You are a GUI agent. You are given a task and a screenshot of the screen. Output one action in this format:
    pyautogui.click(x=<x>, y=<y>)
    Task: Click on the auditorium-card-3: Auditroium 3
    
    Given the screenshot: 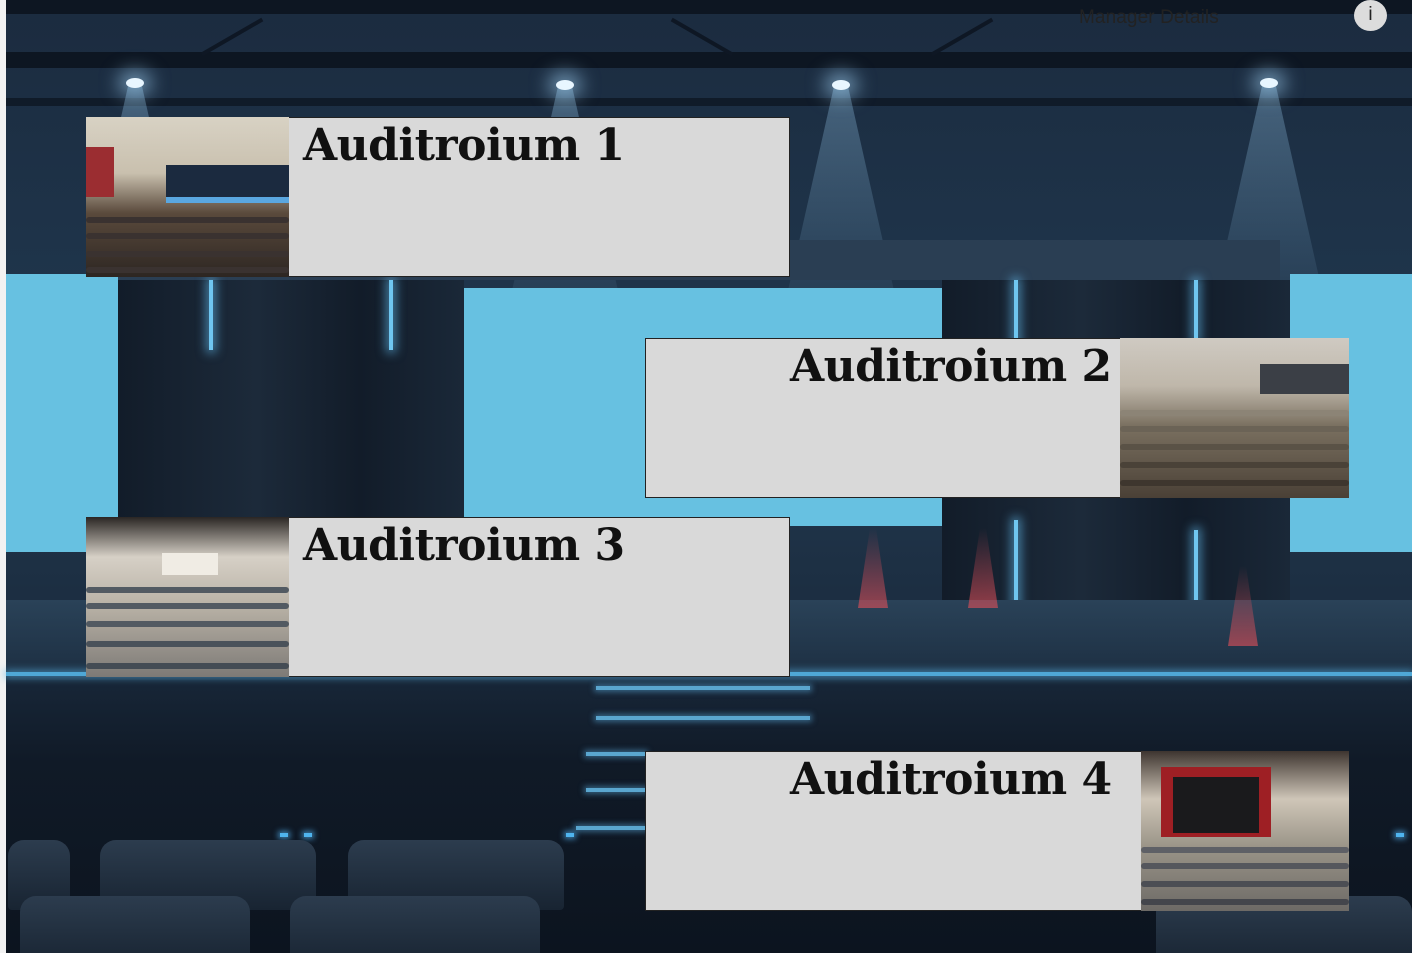 What is the action you would take?
    pyautogui.click(x=438, y=597)
    